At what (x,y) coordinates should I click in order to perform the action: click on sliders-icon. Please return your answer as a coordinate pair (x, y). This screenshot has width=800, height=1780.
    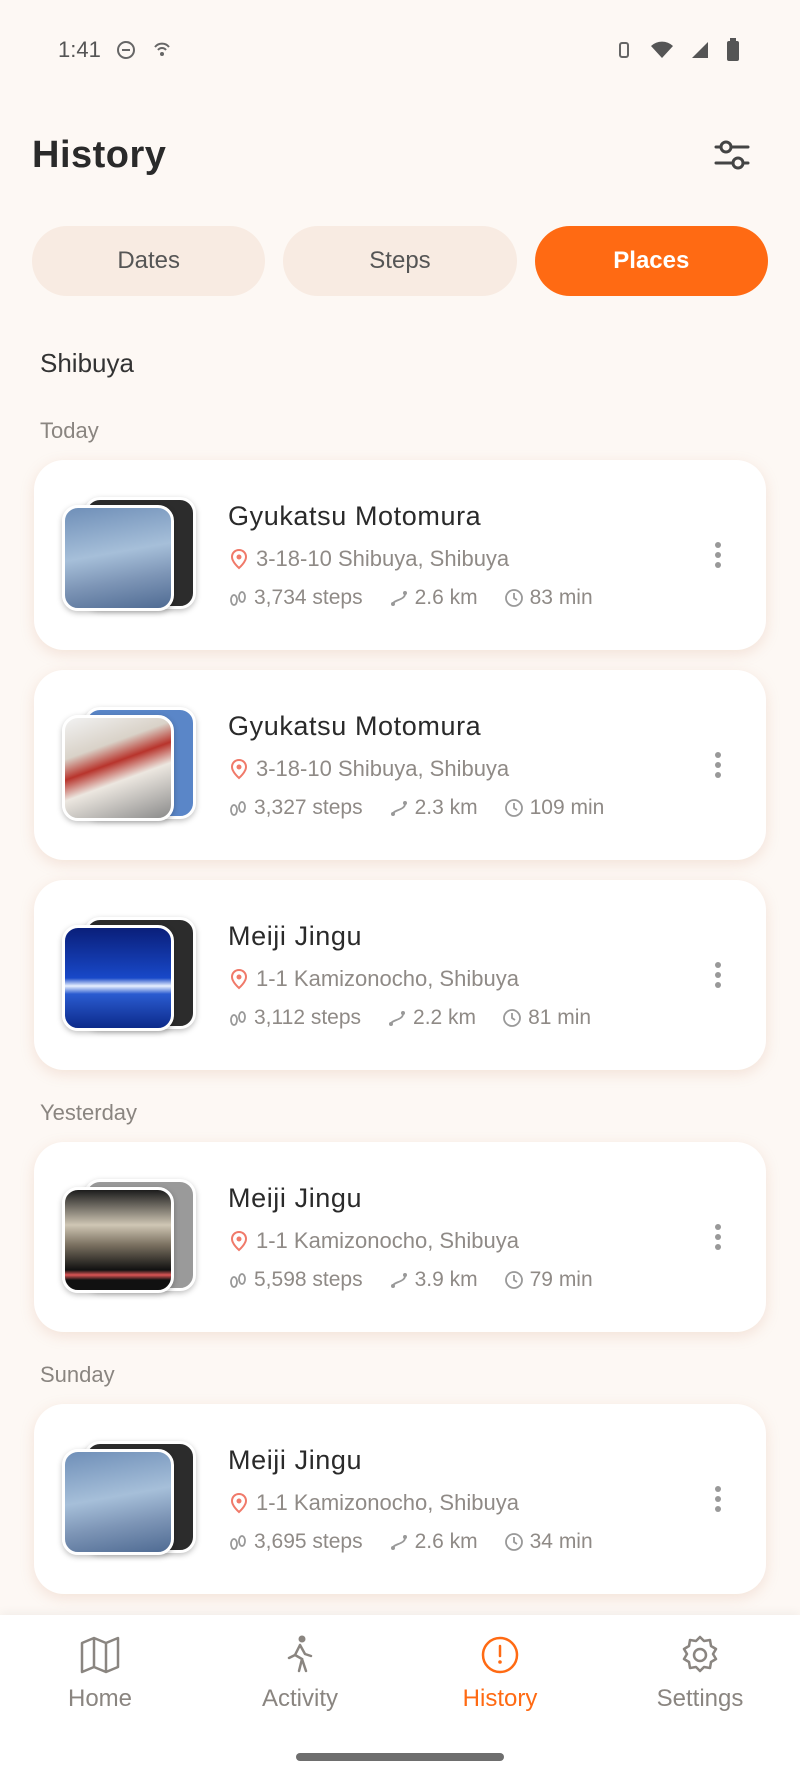
    Looking at the image, I should click on (732, 155).